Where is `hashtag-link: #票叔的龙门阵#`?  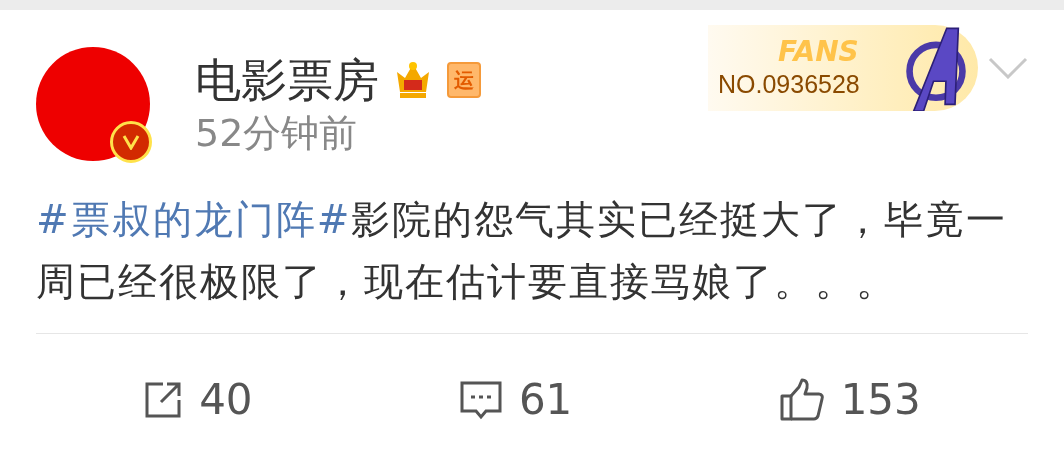 hashtag-link: #票叔的龙门阵# is located at coordinates (194, 219).